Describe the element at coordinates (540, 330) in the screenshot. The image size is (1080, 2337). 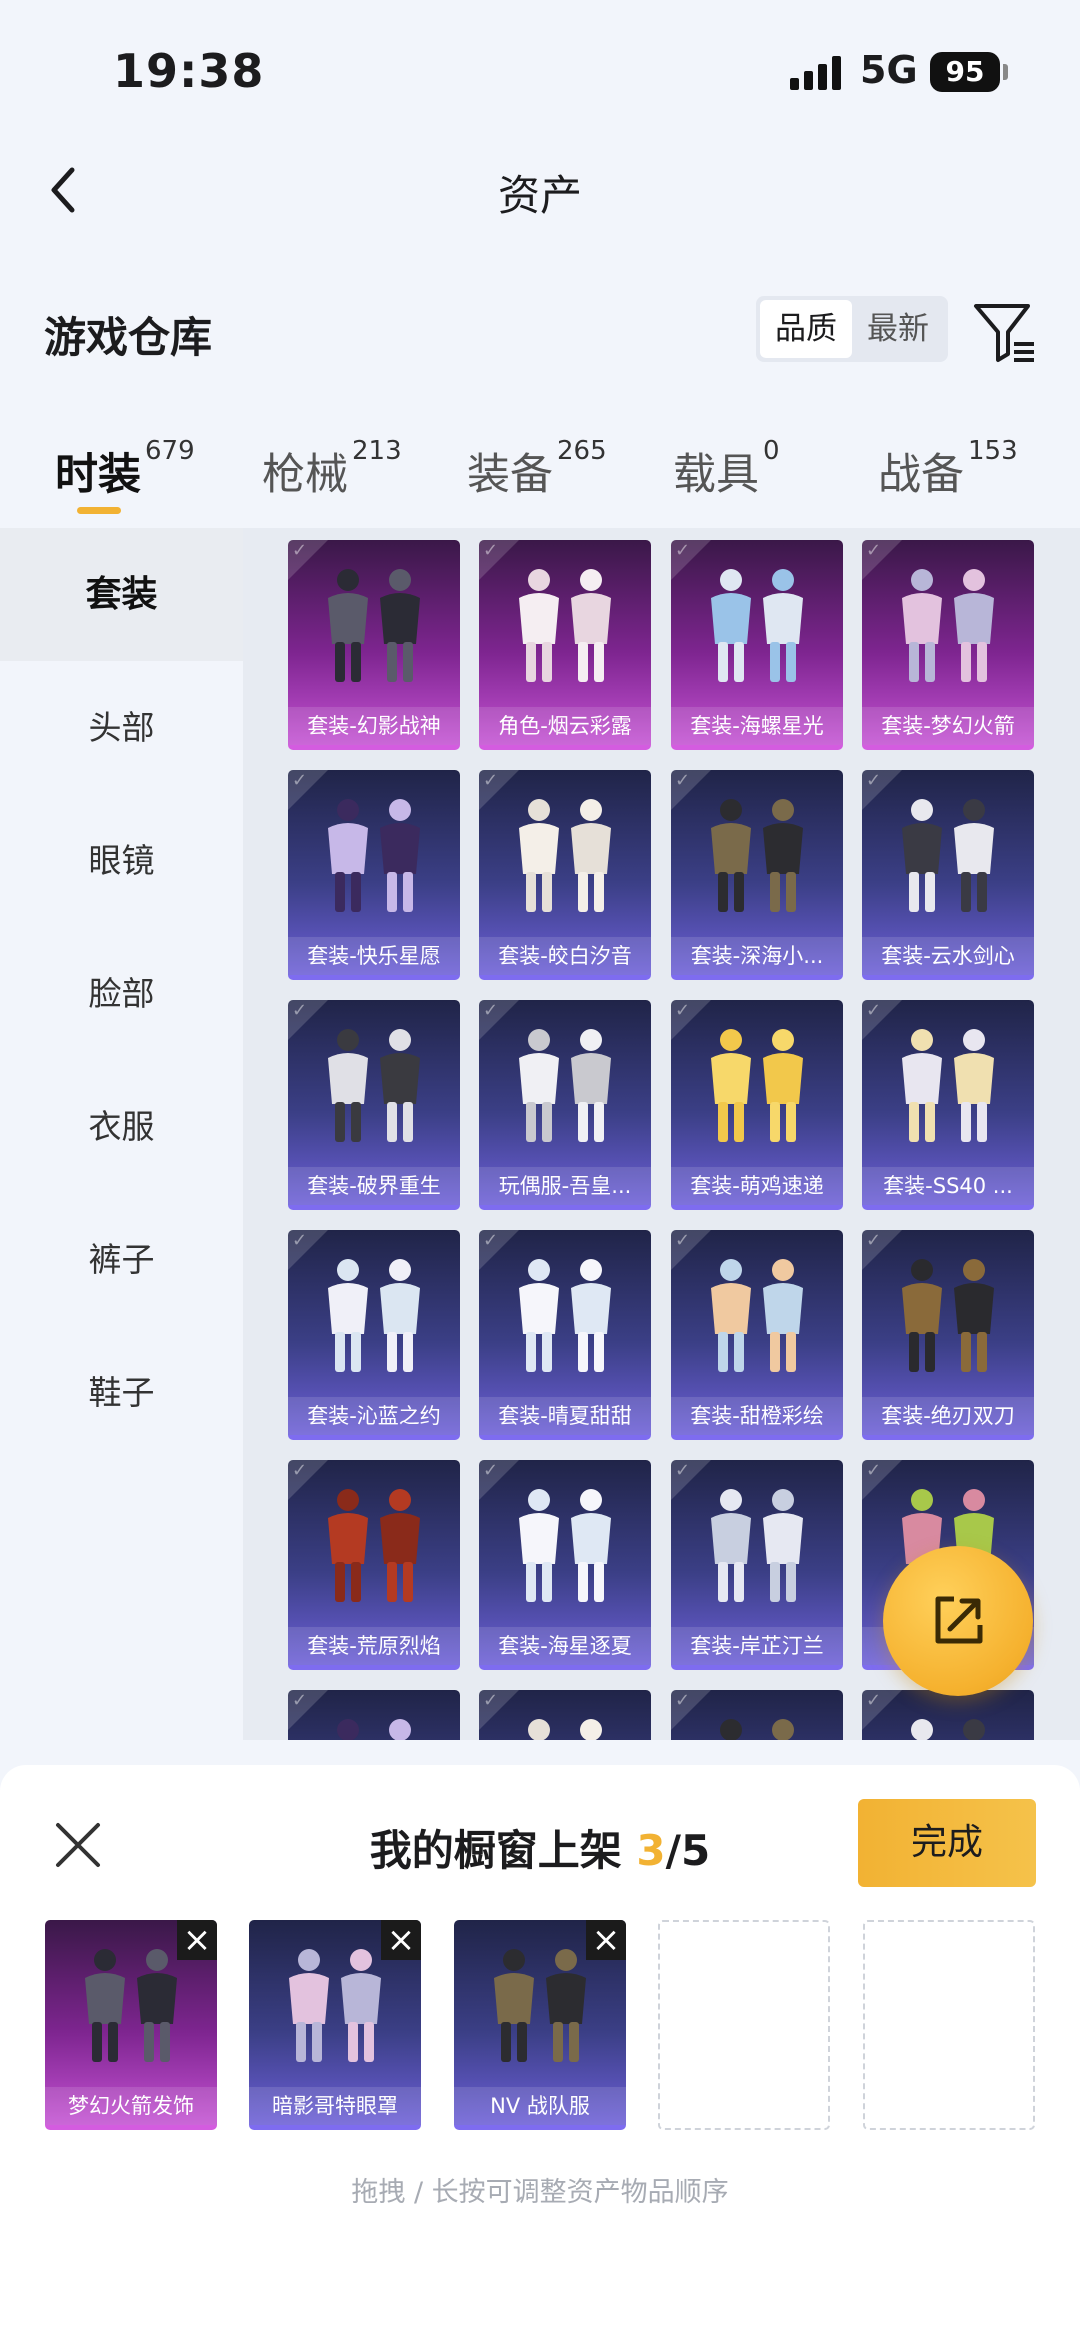
I see `section-header: 游戏仓库 品质 最新` at that location.